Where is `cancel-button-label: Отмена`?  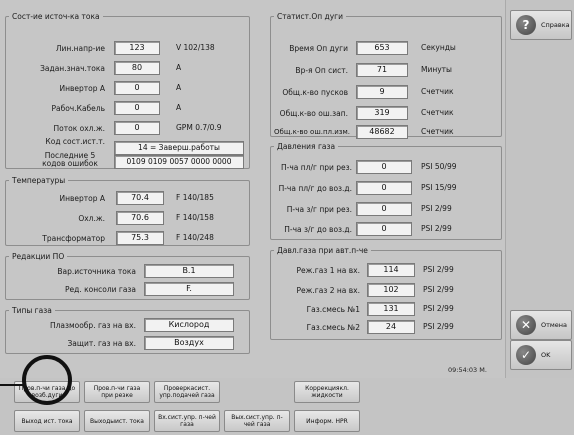 cancel-button-label: Отмена is located at coordinates (554, 325).